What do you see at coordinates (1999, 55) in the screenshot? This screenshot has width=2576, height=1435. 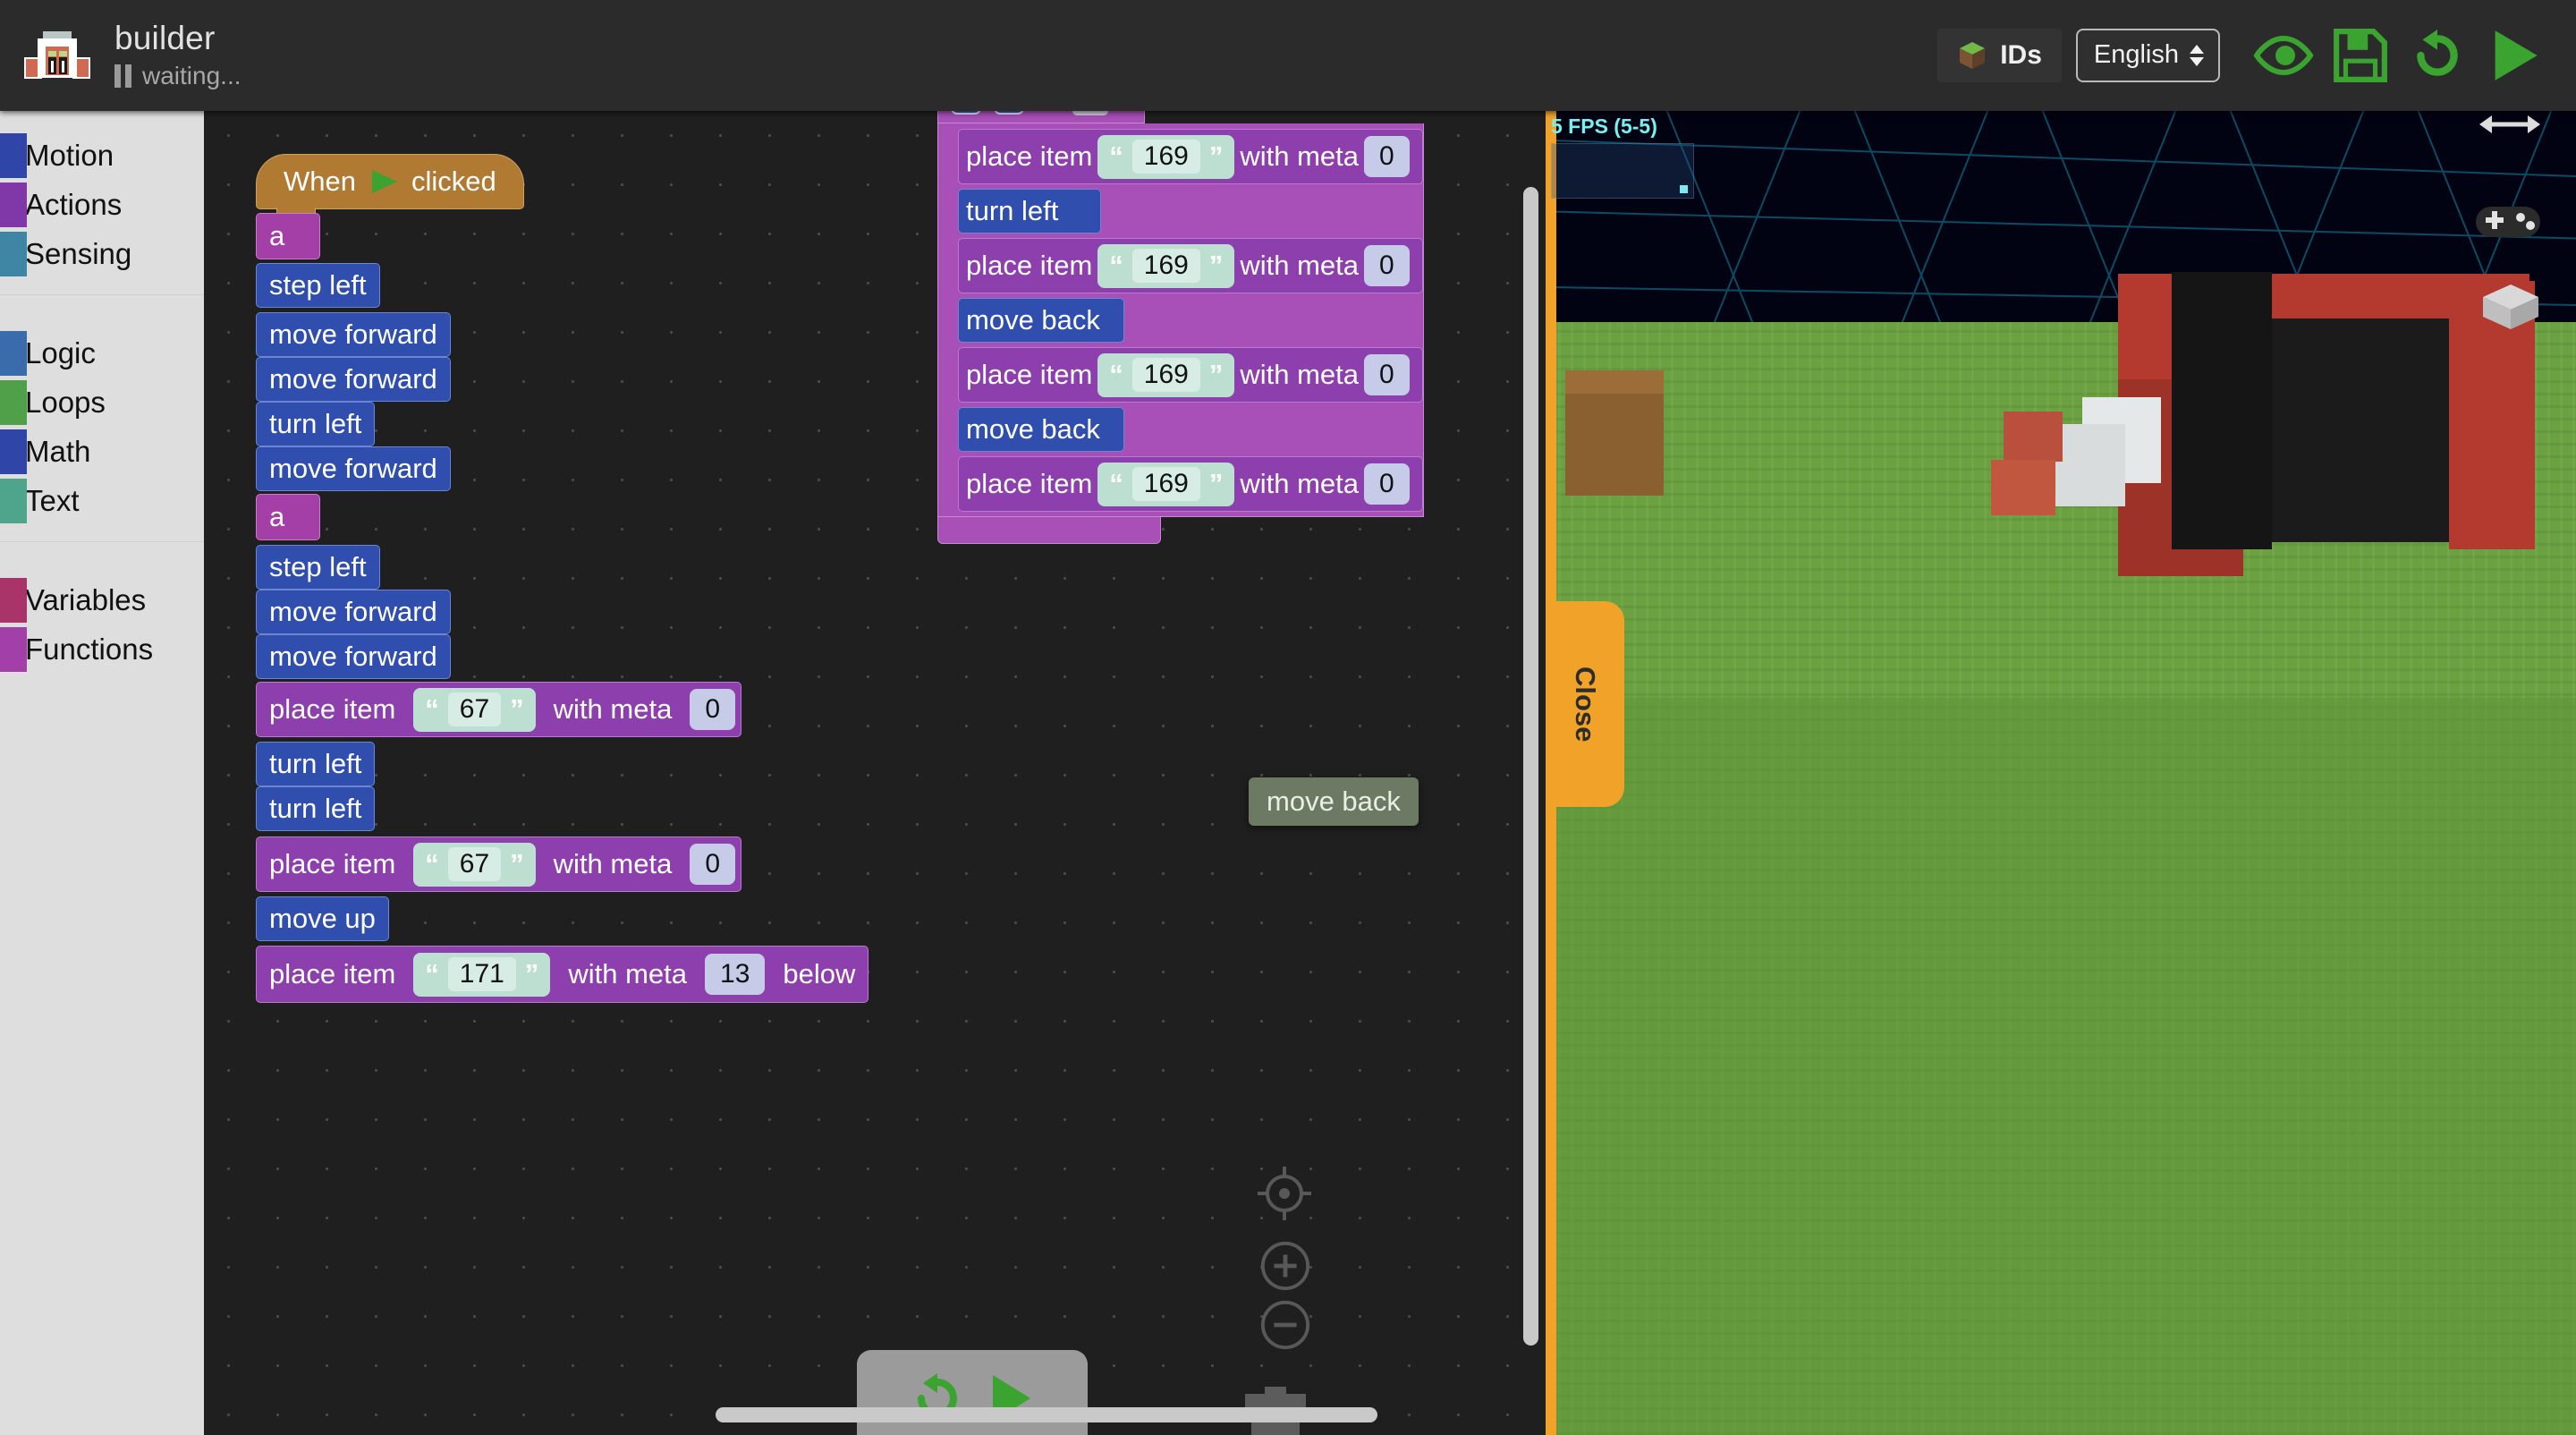 I see `ids-button: IDs` at bounding box center [1999, 55].